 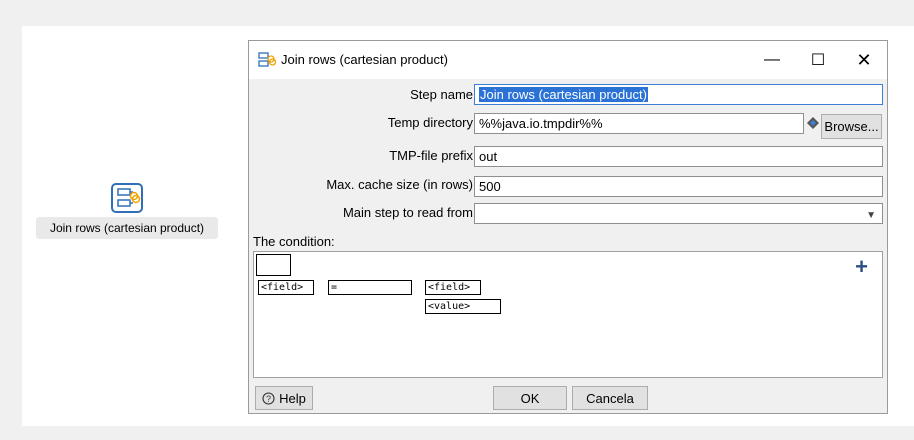 What do you see at coordinates (127, 228) in the screenshot?
I see `step-label: Join rows (cartesian product)` at bounding box center [127, 228].